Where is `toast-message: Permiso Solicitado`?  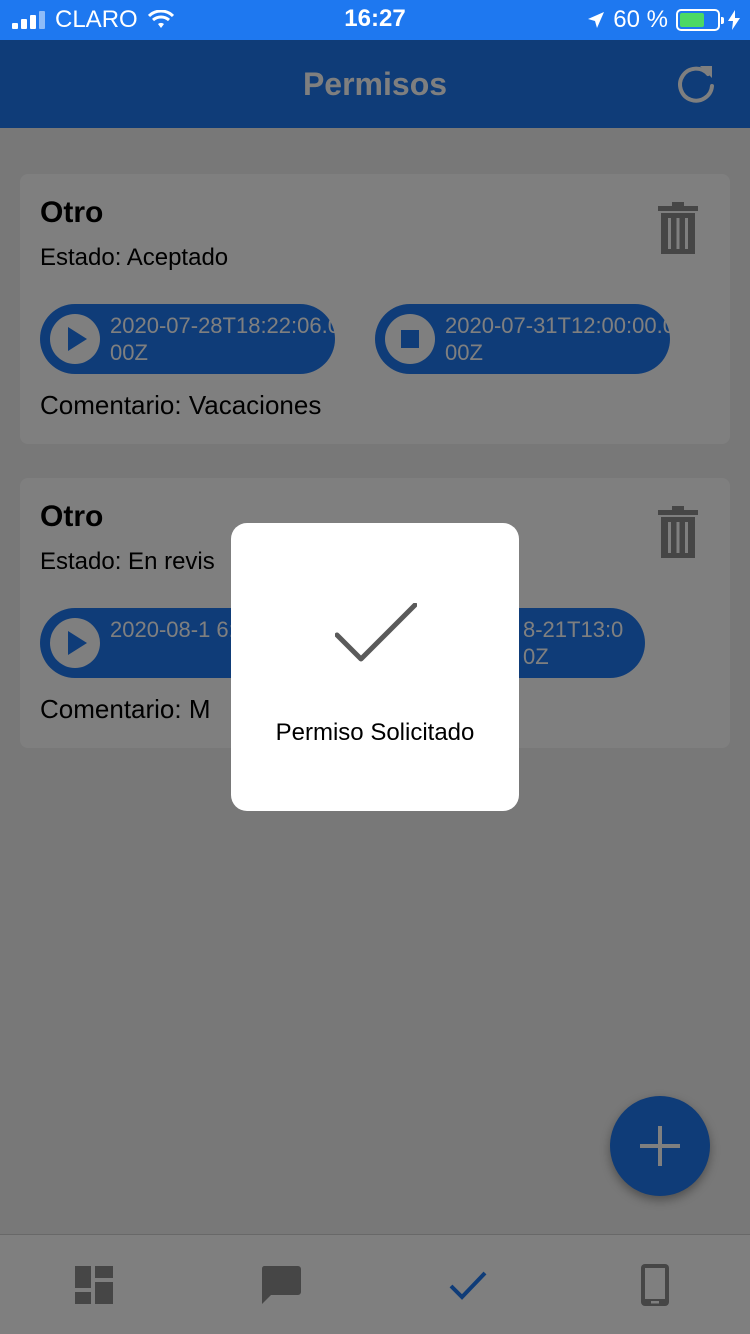
toast-message: Permiso Solicitado is located at coordinates (375, 732).